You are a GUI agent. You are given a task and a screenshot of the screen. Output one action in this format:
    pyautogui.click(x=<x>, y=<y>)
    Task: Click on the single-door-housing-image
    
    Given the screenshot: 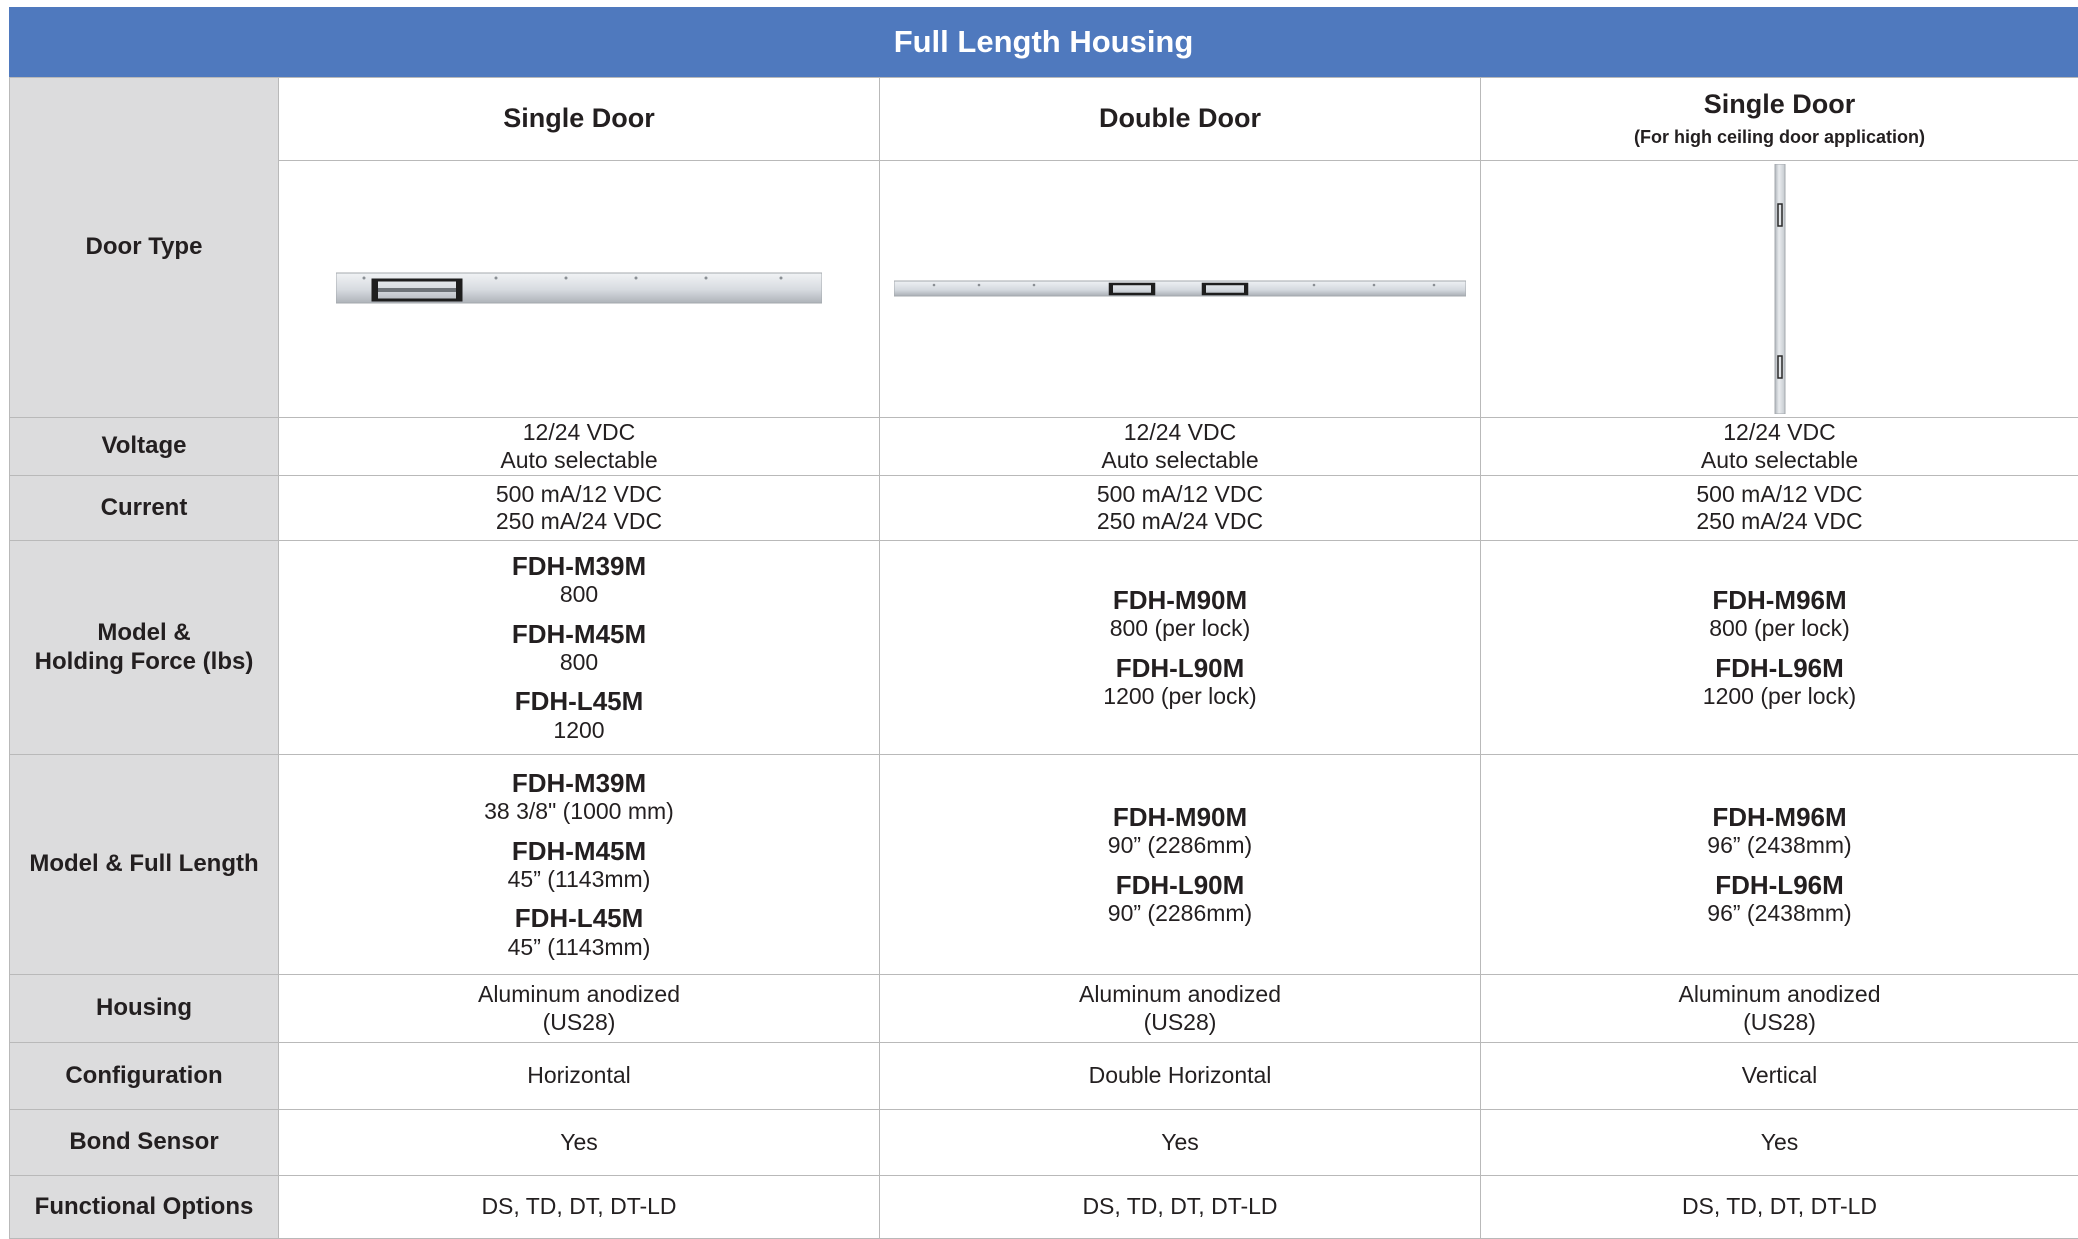 What is the action you would take?
    pyautogui.click(x=579, y=289)
    